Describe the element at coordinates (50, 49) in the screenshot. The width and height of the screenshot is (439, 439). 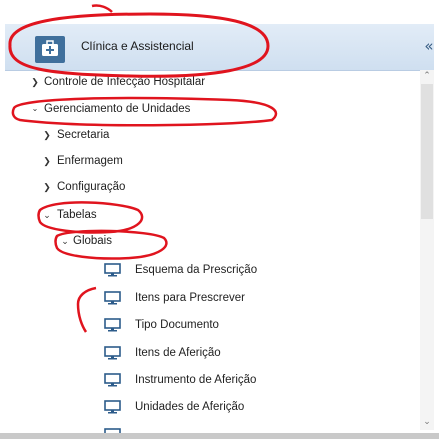
I see `medical-kit-icon` at that location.